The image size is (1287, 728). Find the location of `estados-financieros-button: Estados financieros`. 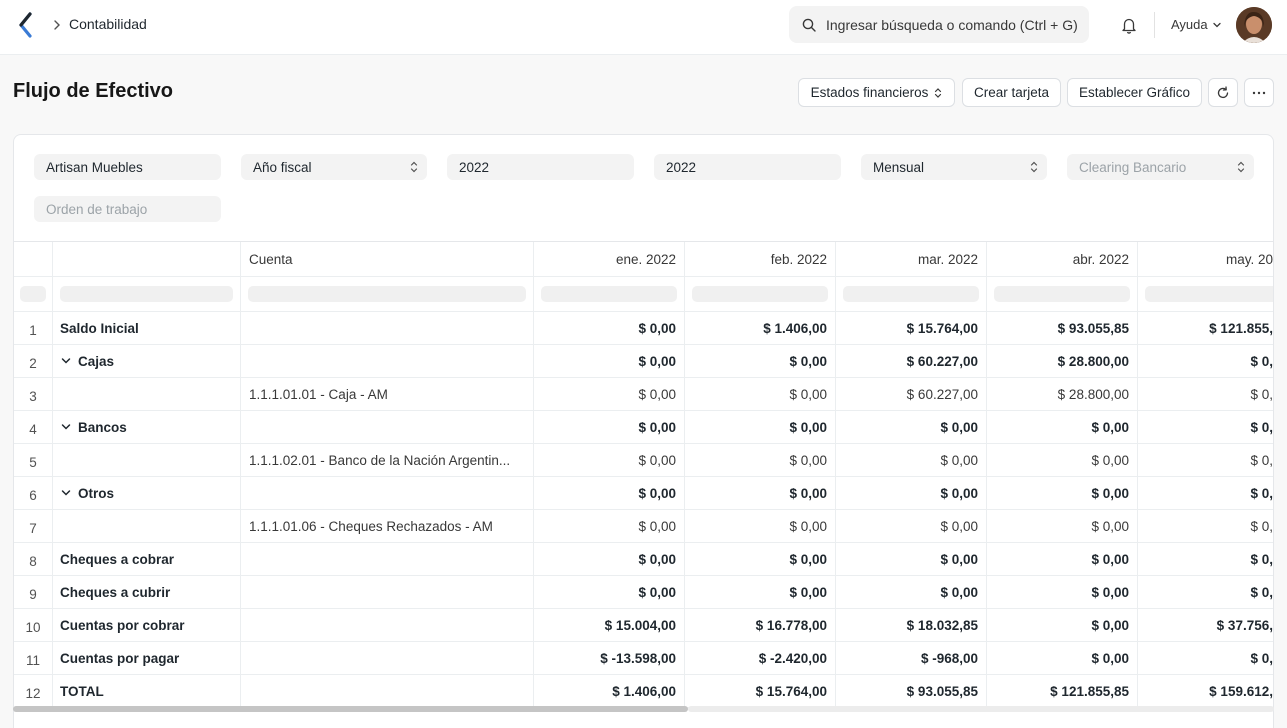

estados-financieros-button: Estados financieros is located at coordinates (876, 92).